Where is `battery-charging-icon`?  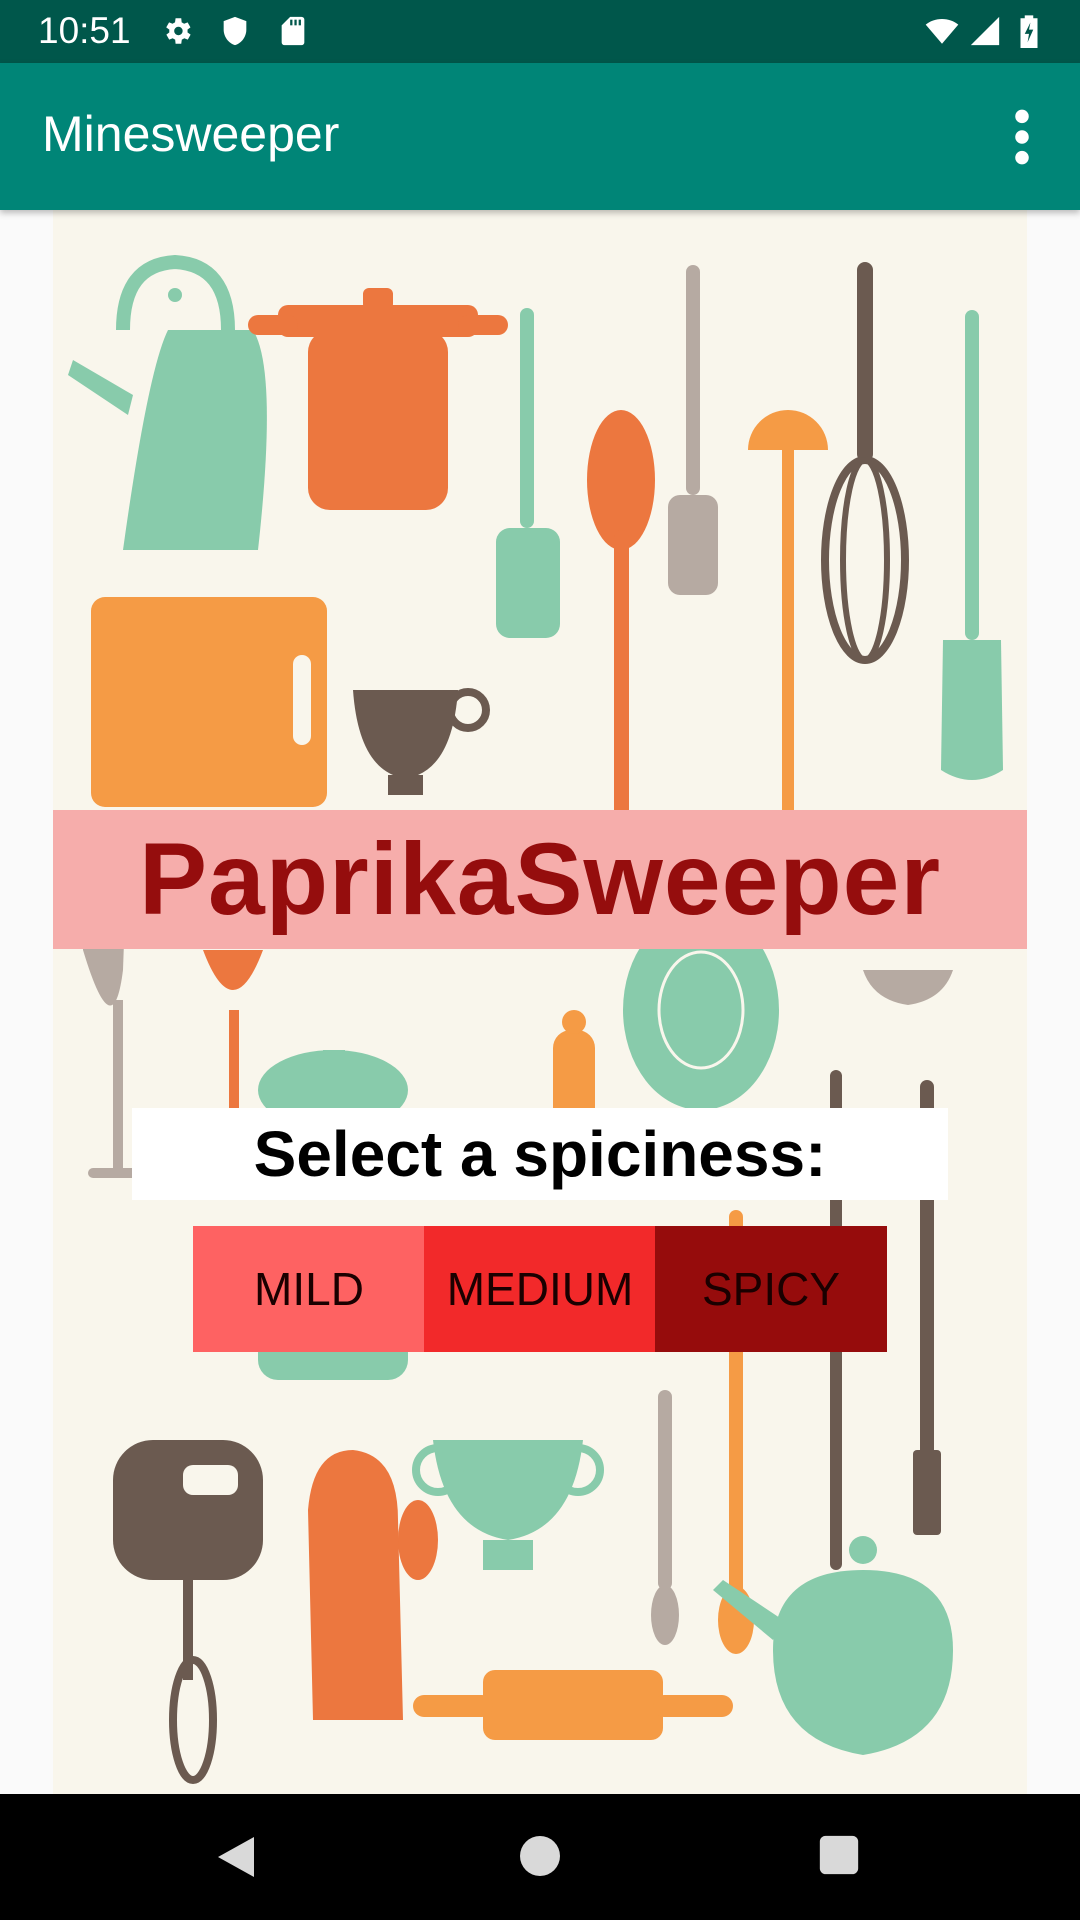
battery-charging-icon is located at coordinates (1029, 31).